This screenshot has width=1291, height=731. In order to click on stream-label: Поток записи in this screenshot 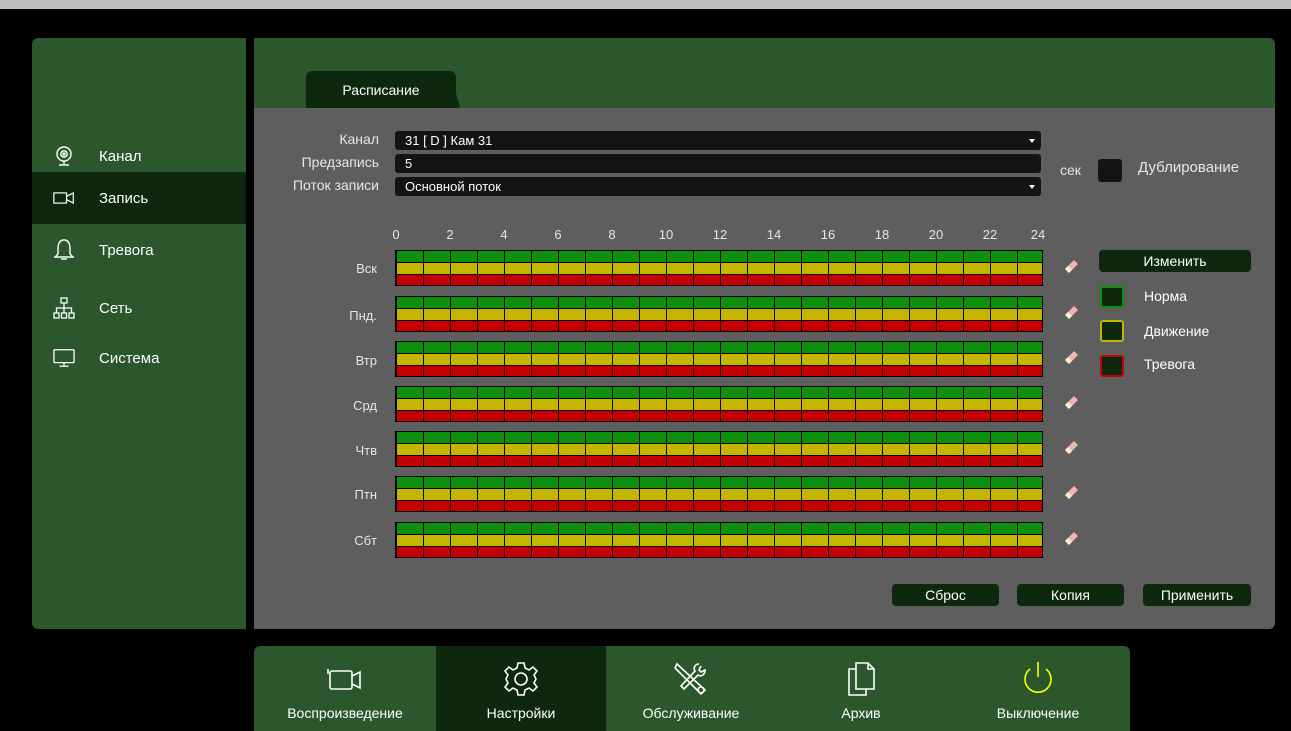, I will do `click(335, 185)`.